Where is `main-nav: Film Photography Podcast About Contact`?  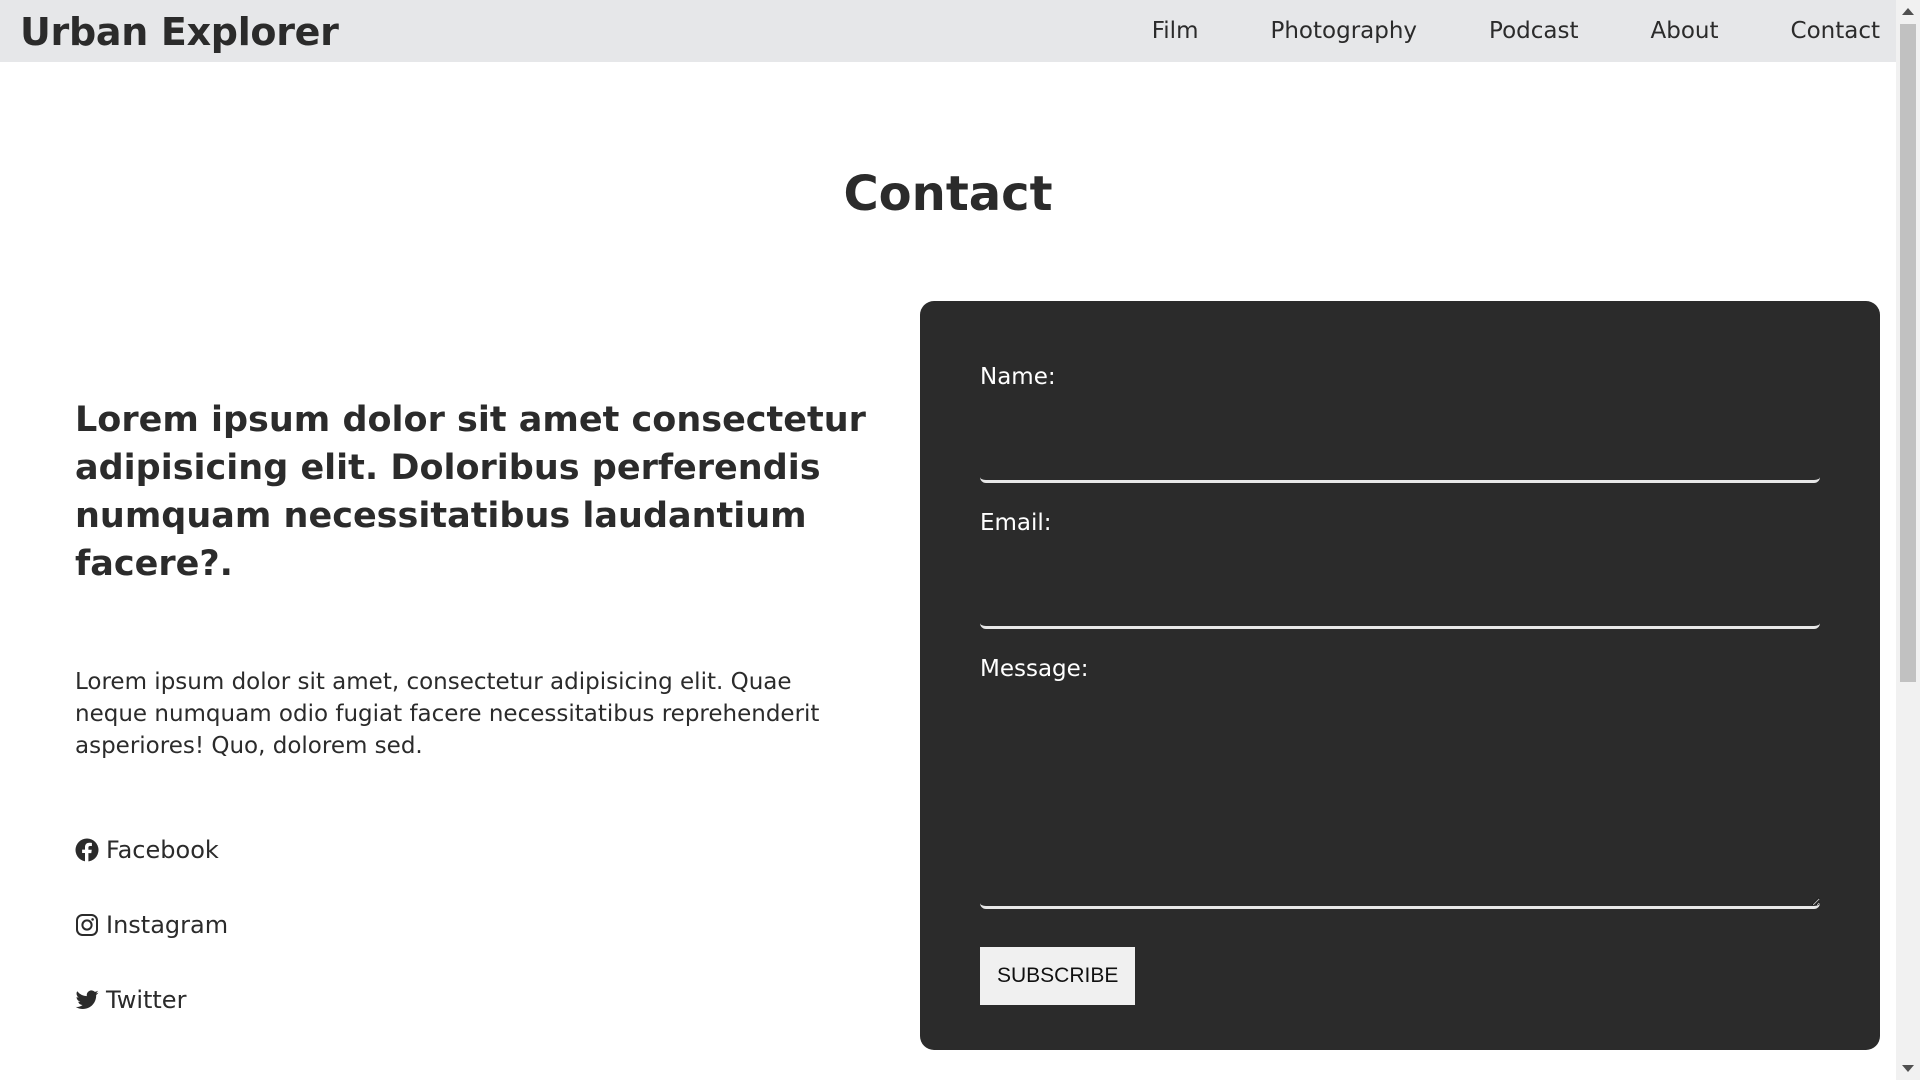
main-nav: Film Photography Podcast About Contact is located at coordinates (1516, 31).